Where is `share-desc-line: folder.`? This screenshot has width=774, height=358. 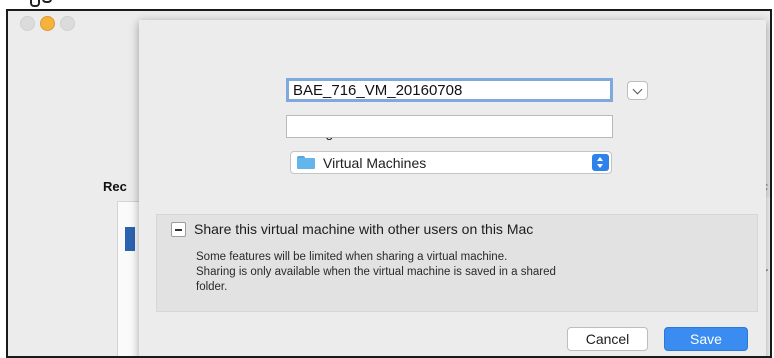
share-desc-line: folder. is located at coordinates (212, 287).